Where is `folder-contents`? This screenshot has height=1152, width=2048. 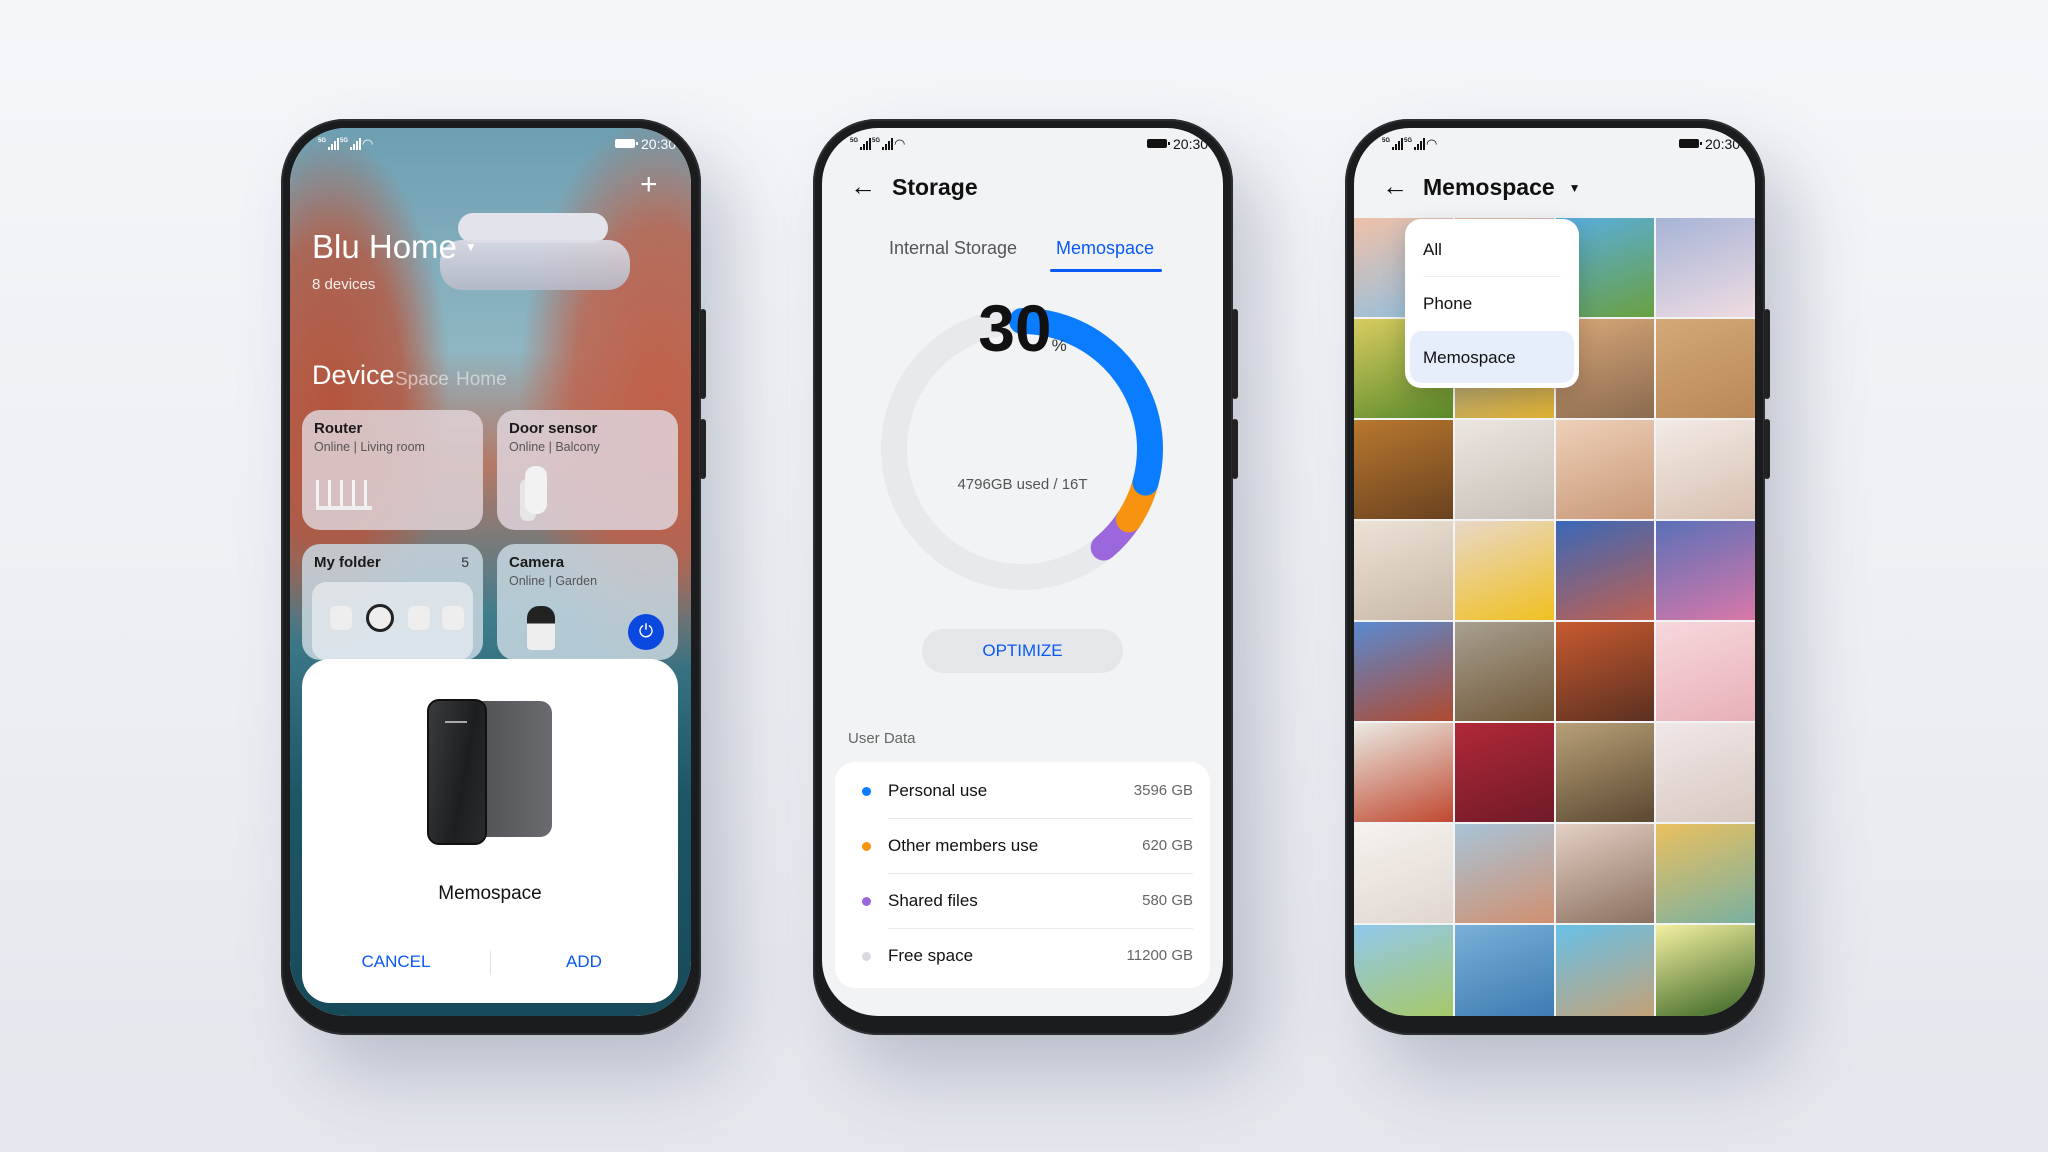
folder-contents is located at coordinates (392, 621).